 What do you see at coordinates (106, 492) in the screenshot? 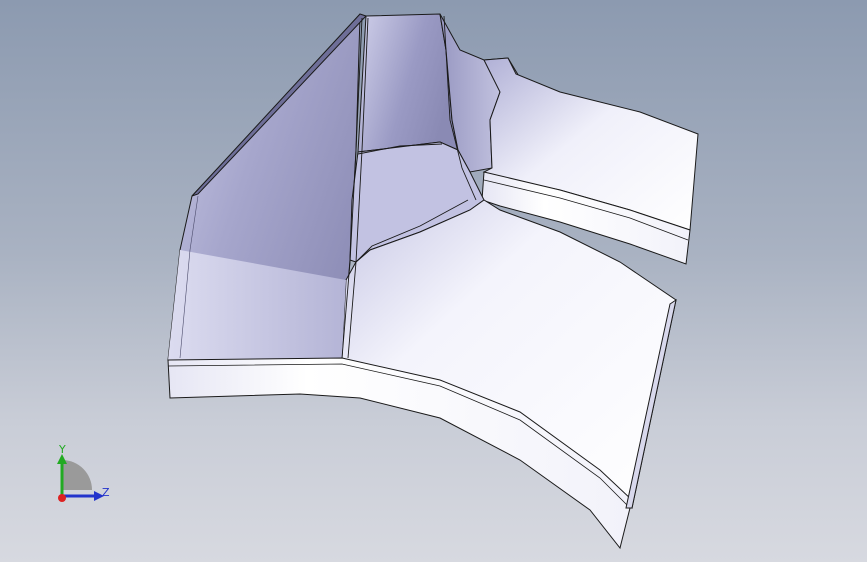
I see `z-axis-label: Z` at bounding box center [106, 492].